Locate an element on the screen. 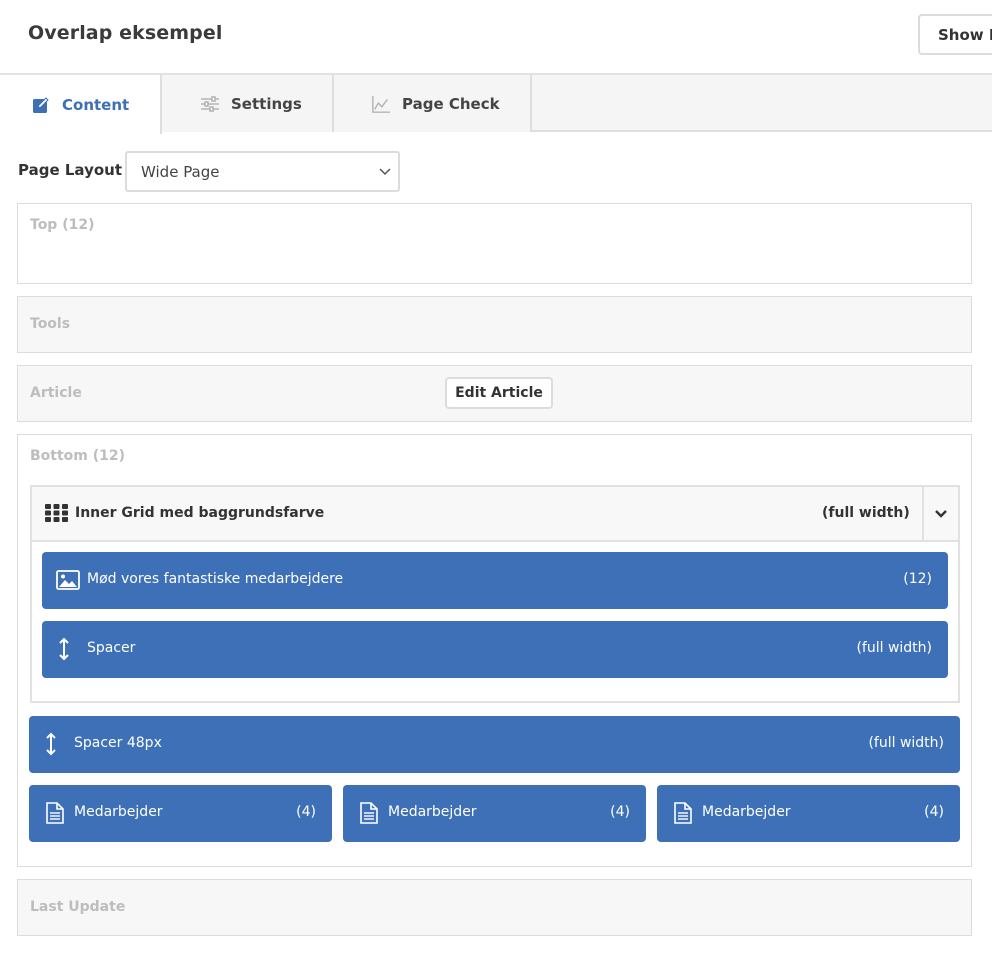 Image resolution: width=992 pixels, height=956 pixels. inner-grid-title: Inner Grid med baggrundsfarve is located at coordinates (200, 513).